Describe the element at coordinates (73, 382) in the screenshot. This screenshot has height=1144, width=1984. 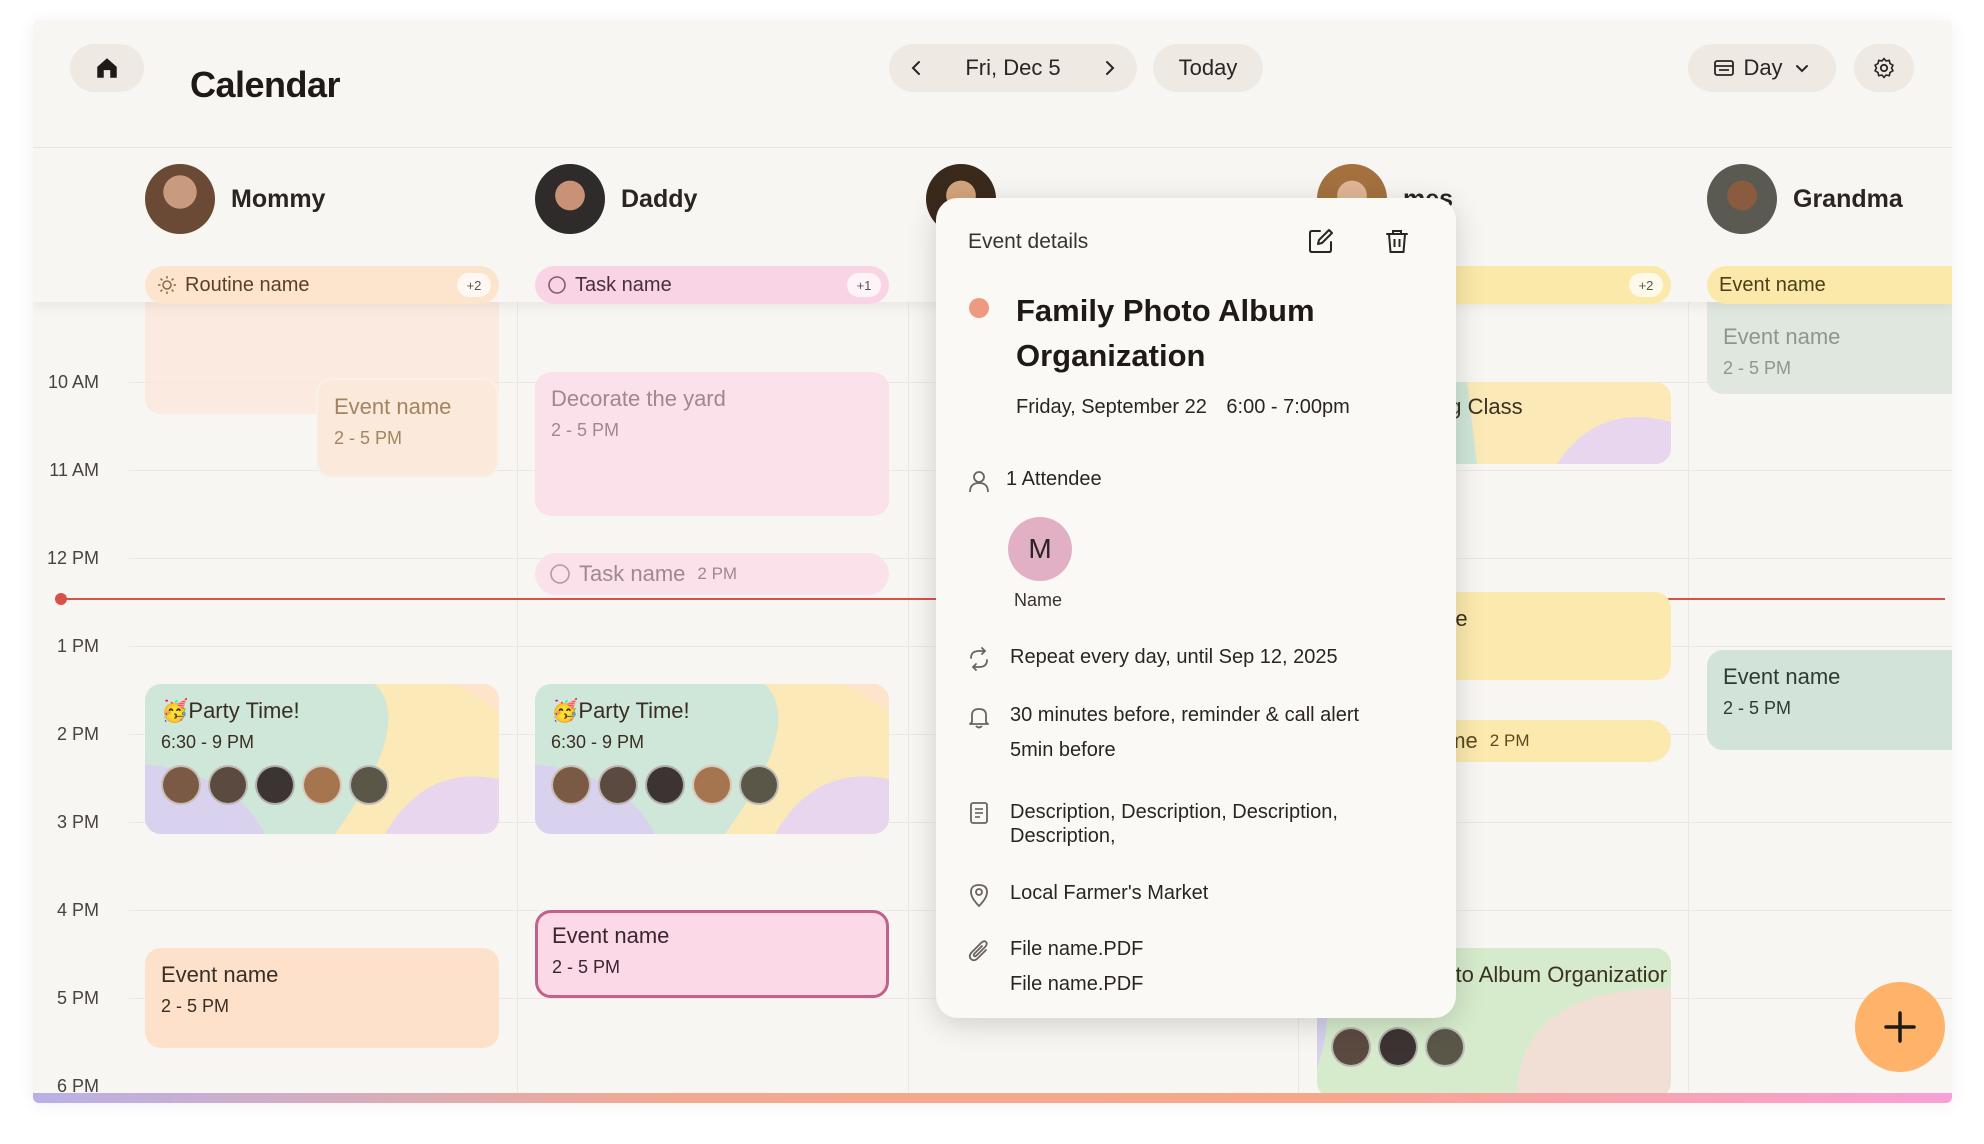
I see `hour-label: 10 AM` at that location.